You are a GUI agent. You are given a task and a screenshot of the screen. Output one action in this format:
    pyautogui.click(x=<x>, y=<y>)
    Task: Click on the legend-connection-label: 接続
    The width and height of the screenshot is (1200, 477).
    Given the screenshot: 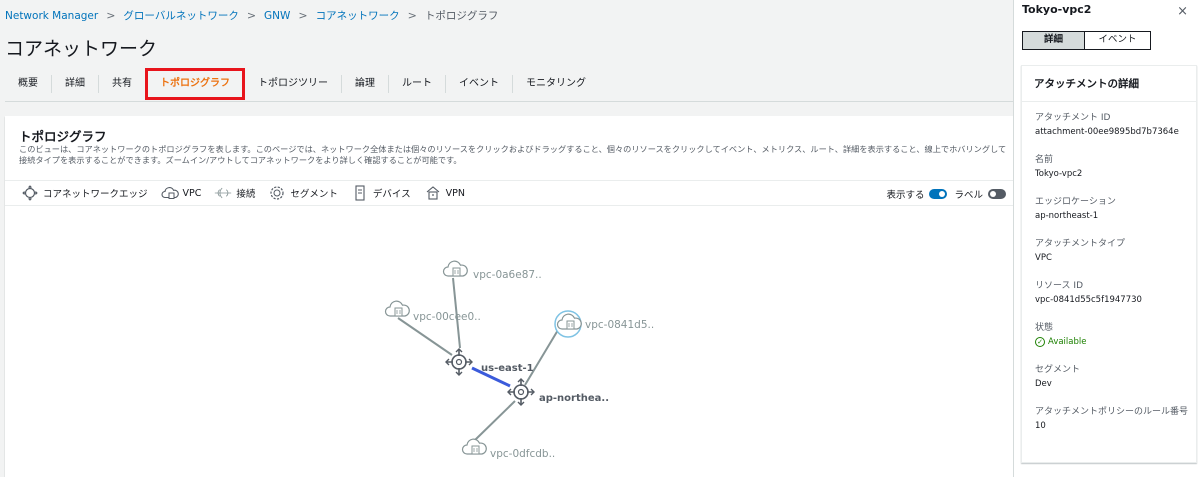 What is the action you would take?
    pyautogui.click(x=246, y=194)
    